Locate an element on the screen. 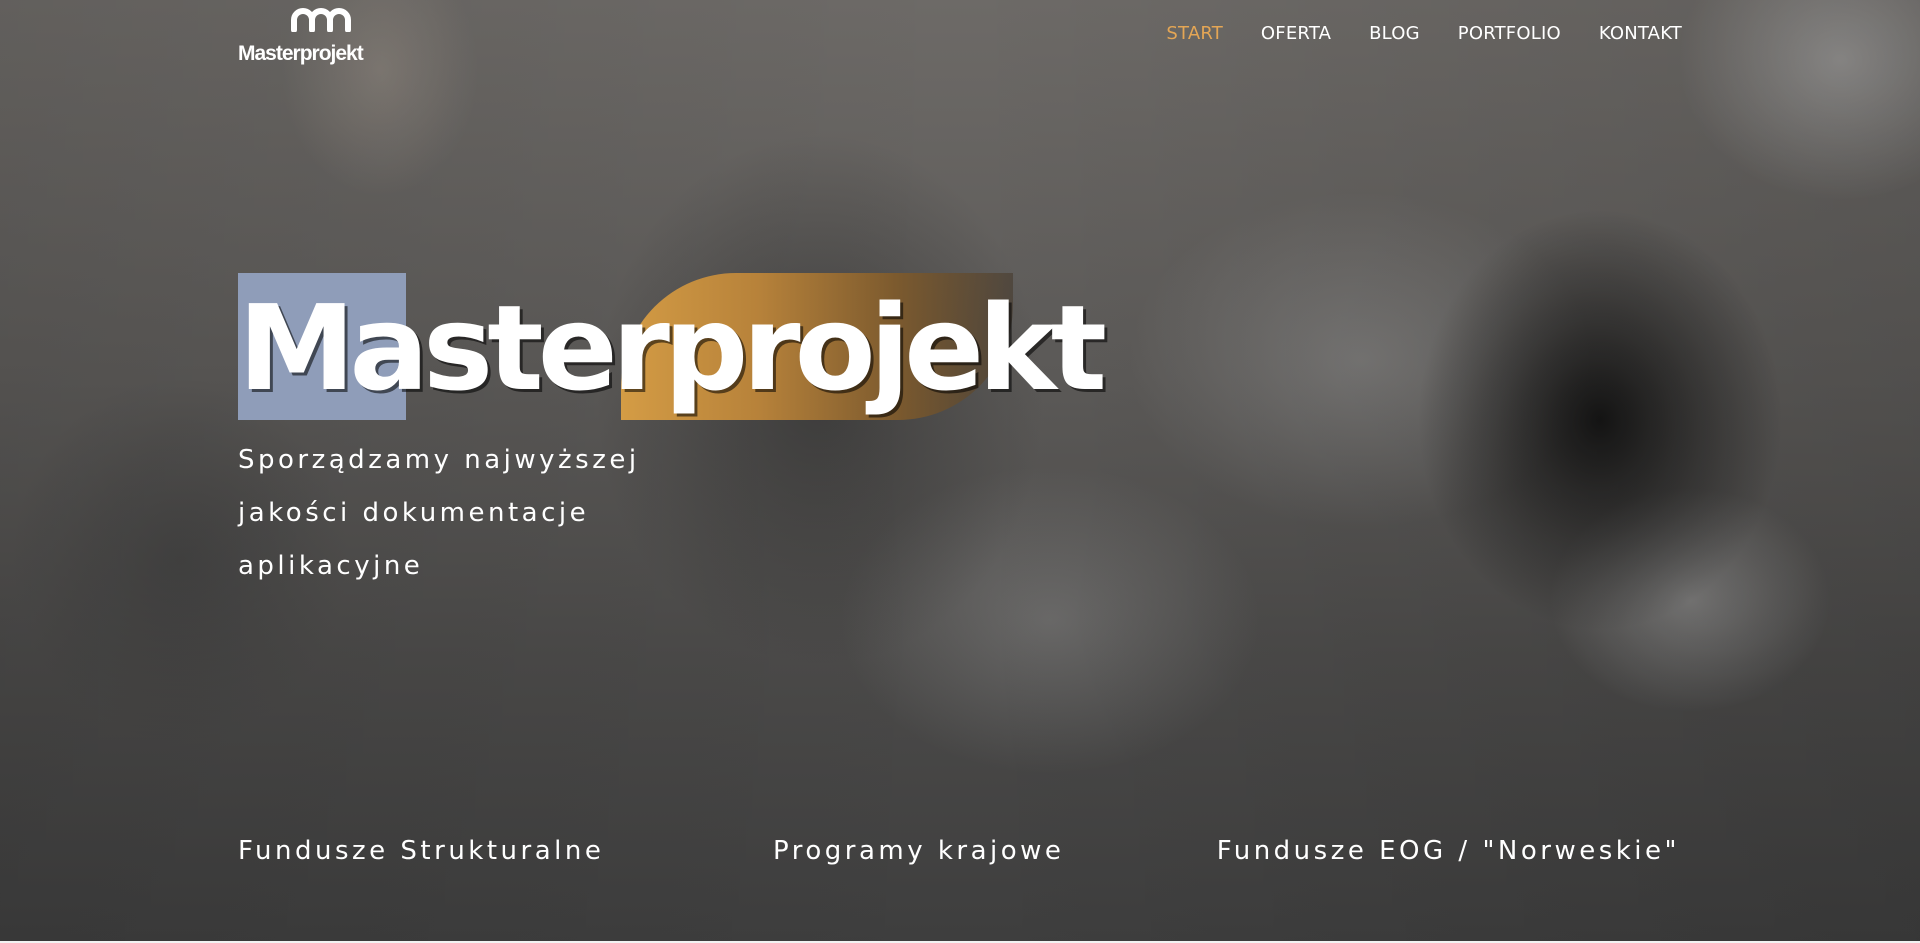  hero-title: Masterprojekt is located at coordinates (672, 348).